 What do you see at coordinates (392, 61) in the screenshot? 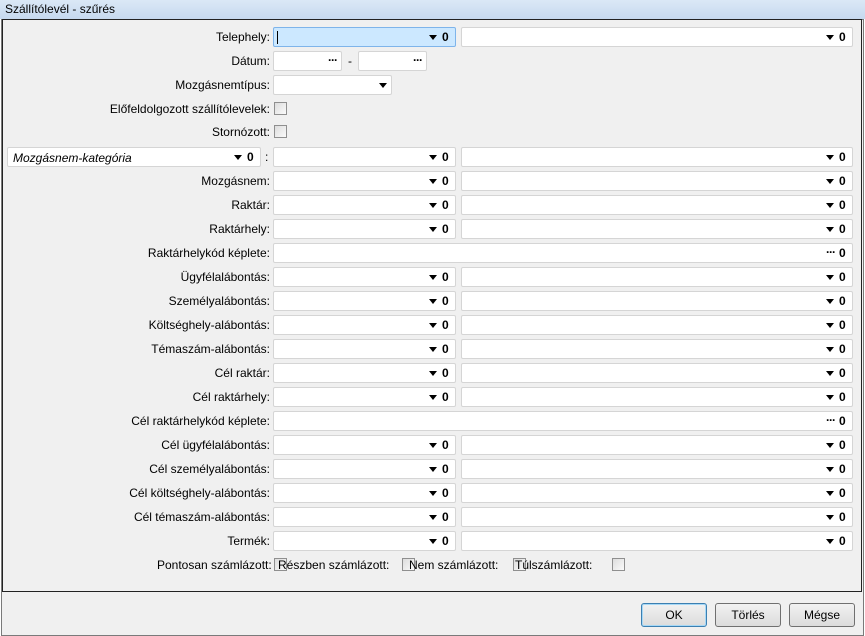
I see `date-to-input: ···` at bounding box center [392, 61].